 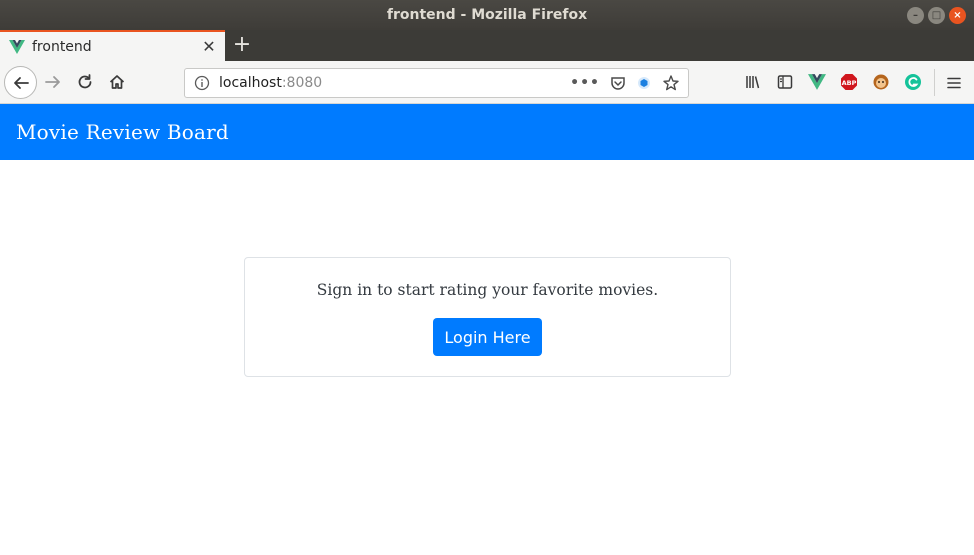 I want to click on site-info-icon, so click(x=202, y=83).